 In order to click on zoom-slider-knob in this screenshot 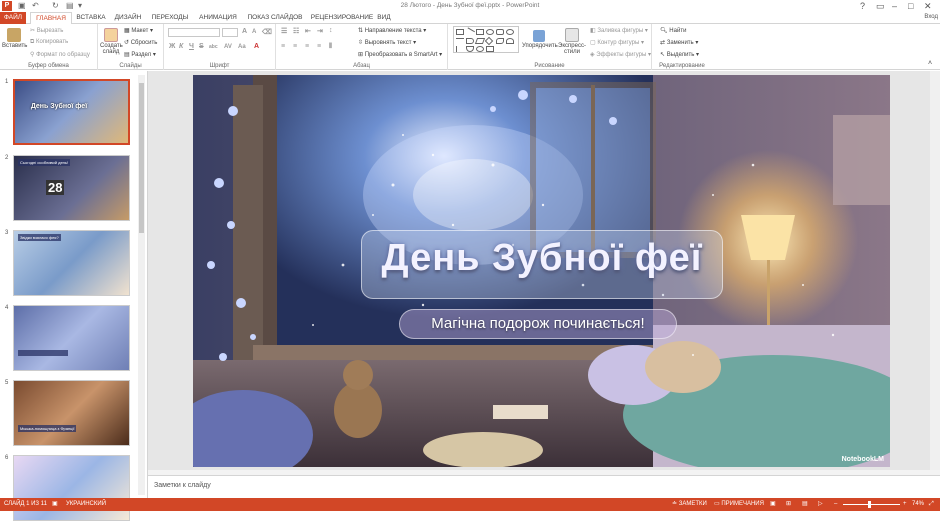, I will do `click(869, 504)`.